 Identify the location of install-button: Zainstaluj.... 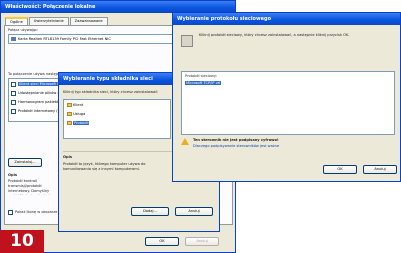
(25, 162).